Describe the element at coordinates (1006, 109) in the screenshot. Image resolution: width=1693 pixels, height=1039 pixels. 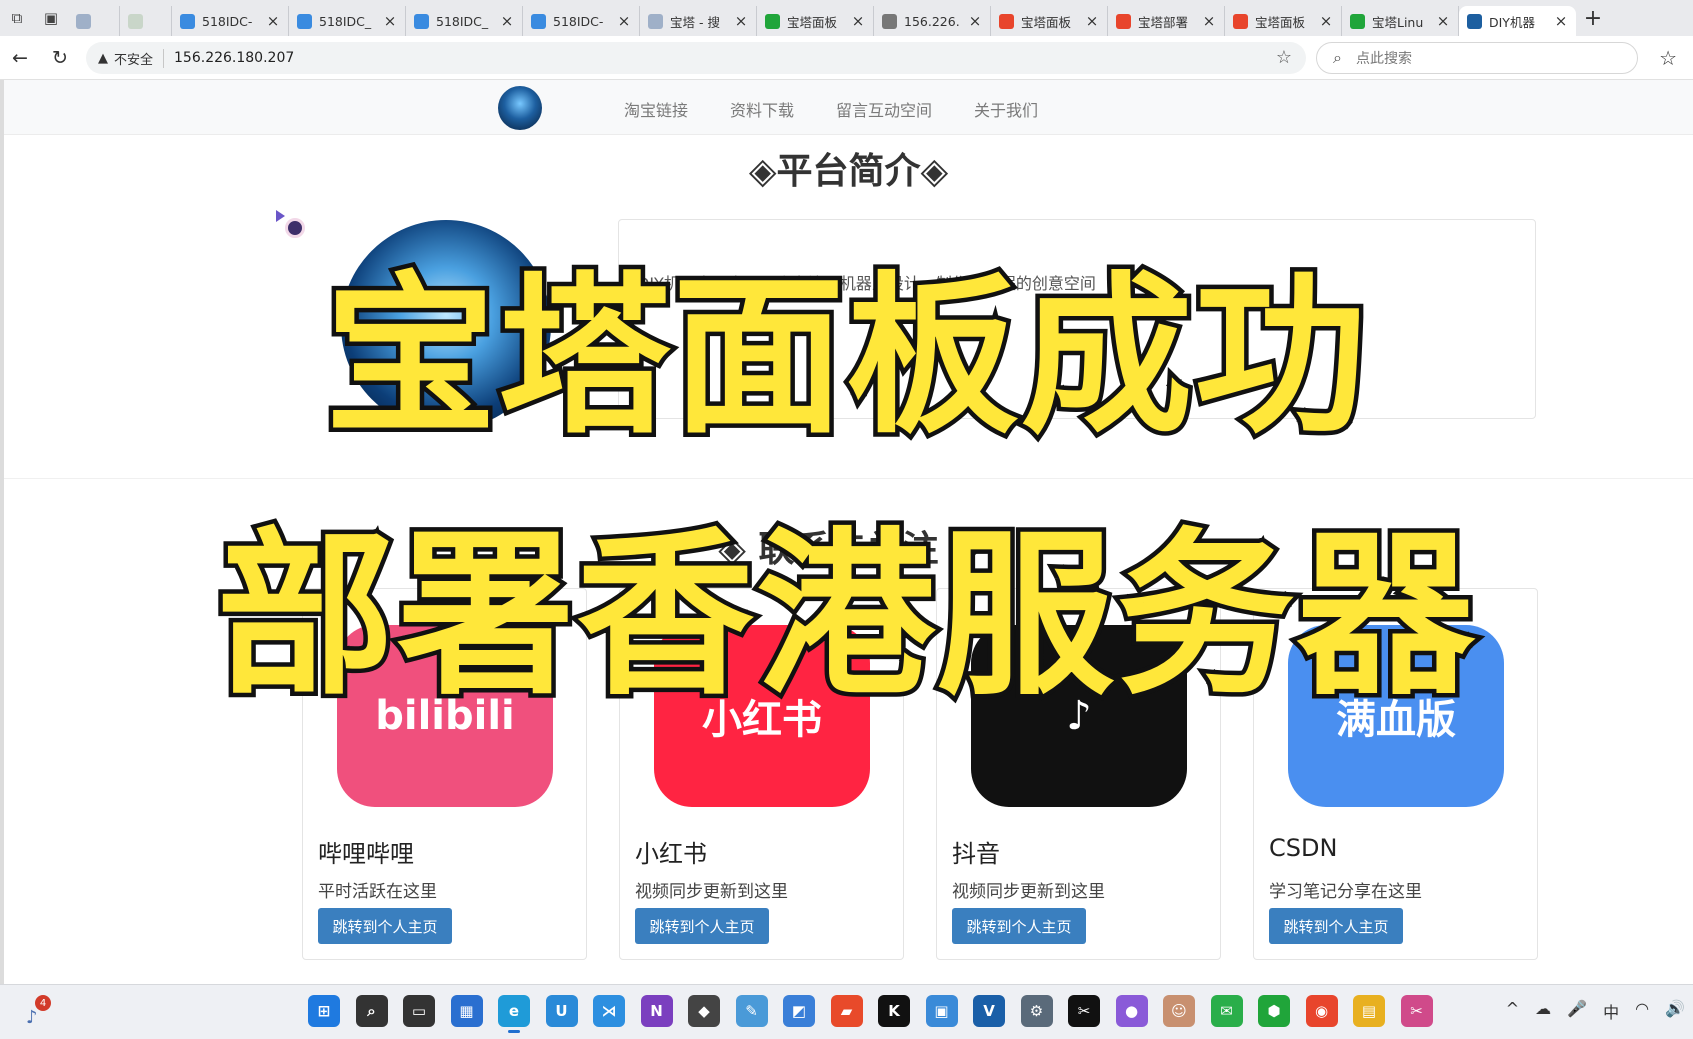
I see `nav-link: 关于我们` at that location.